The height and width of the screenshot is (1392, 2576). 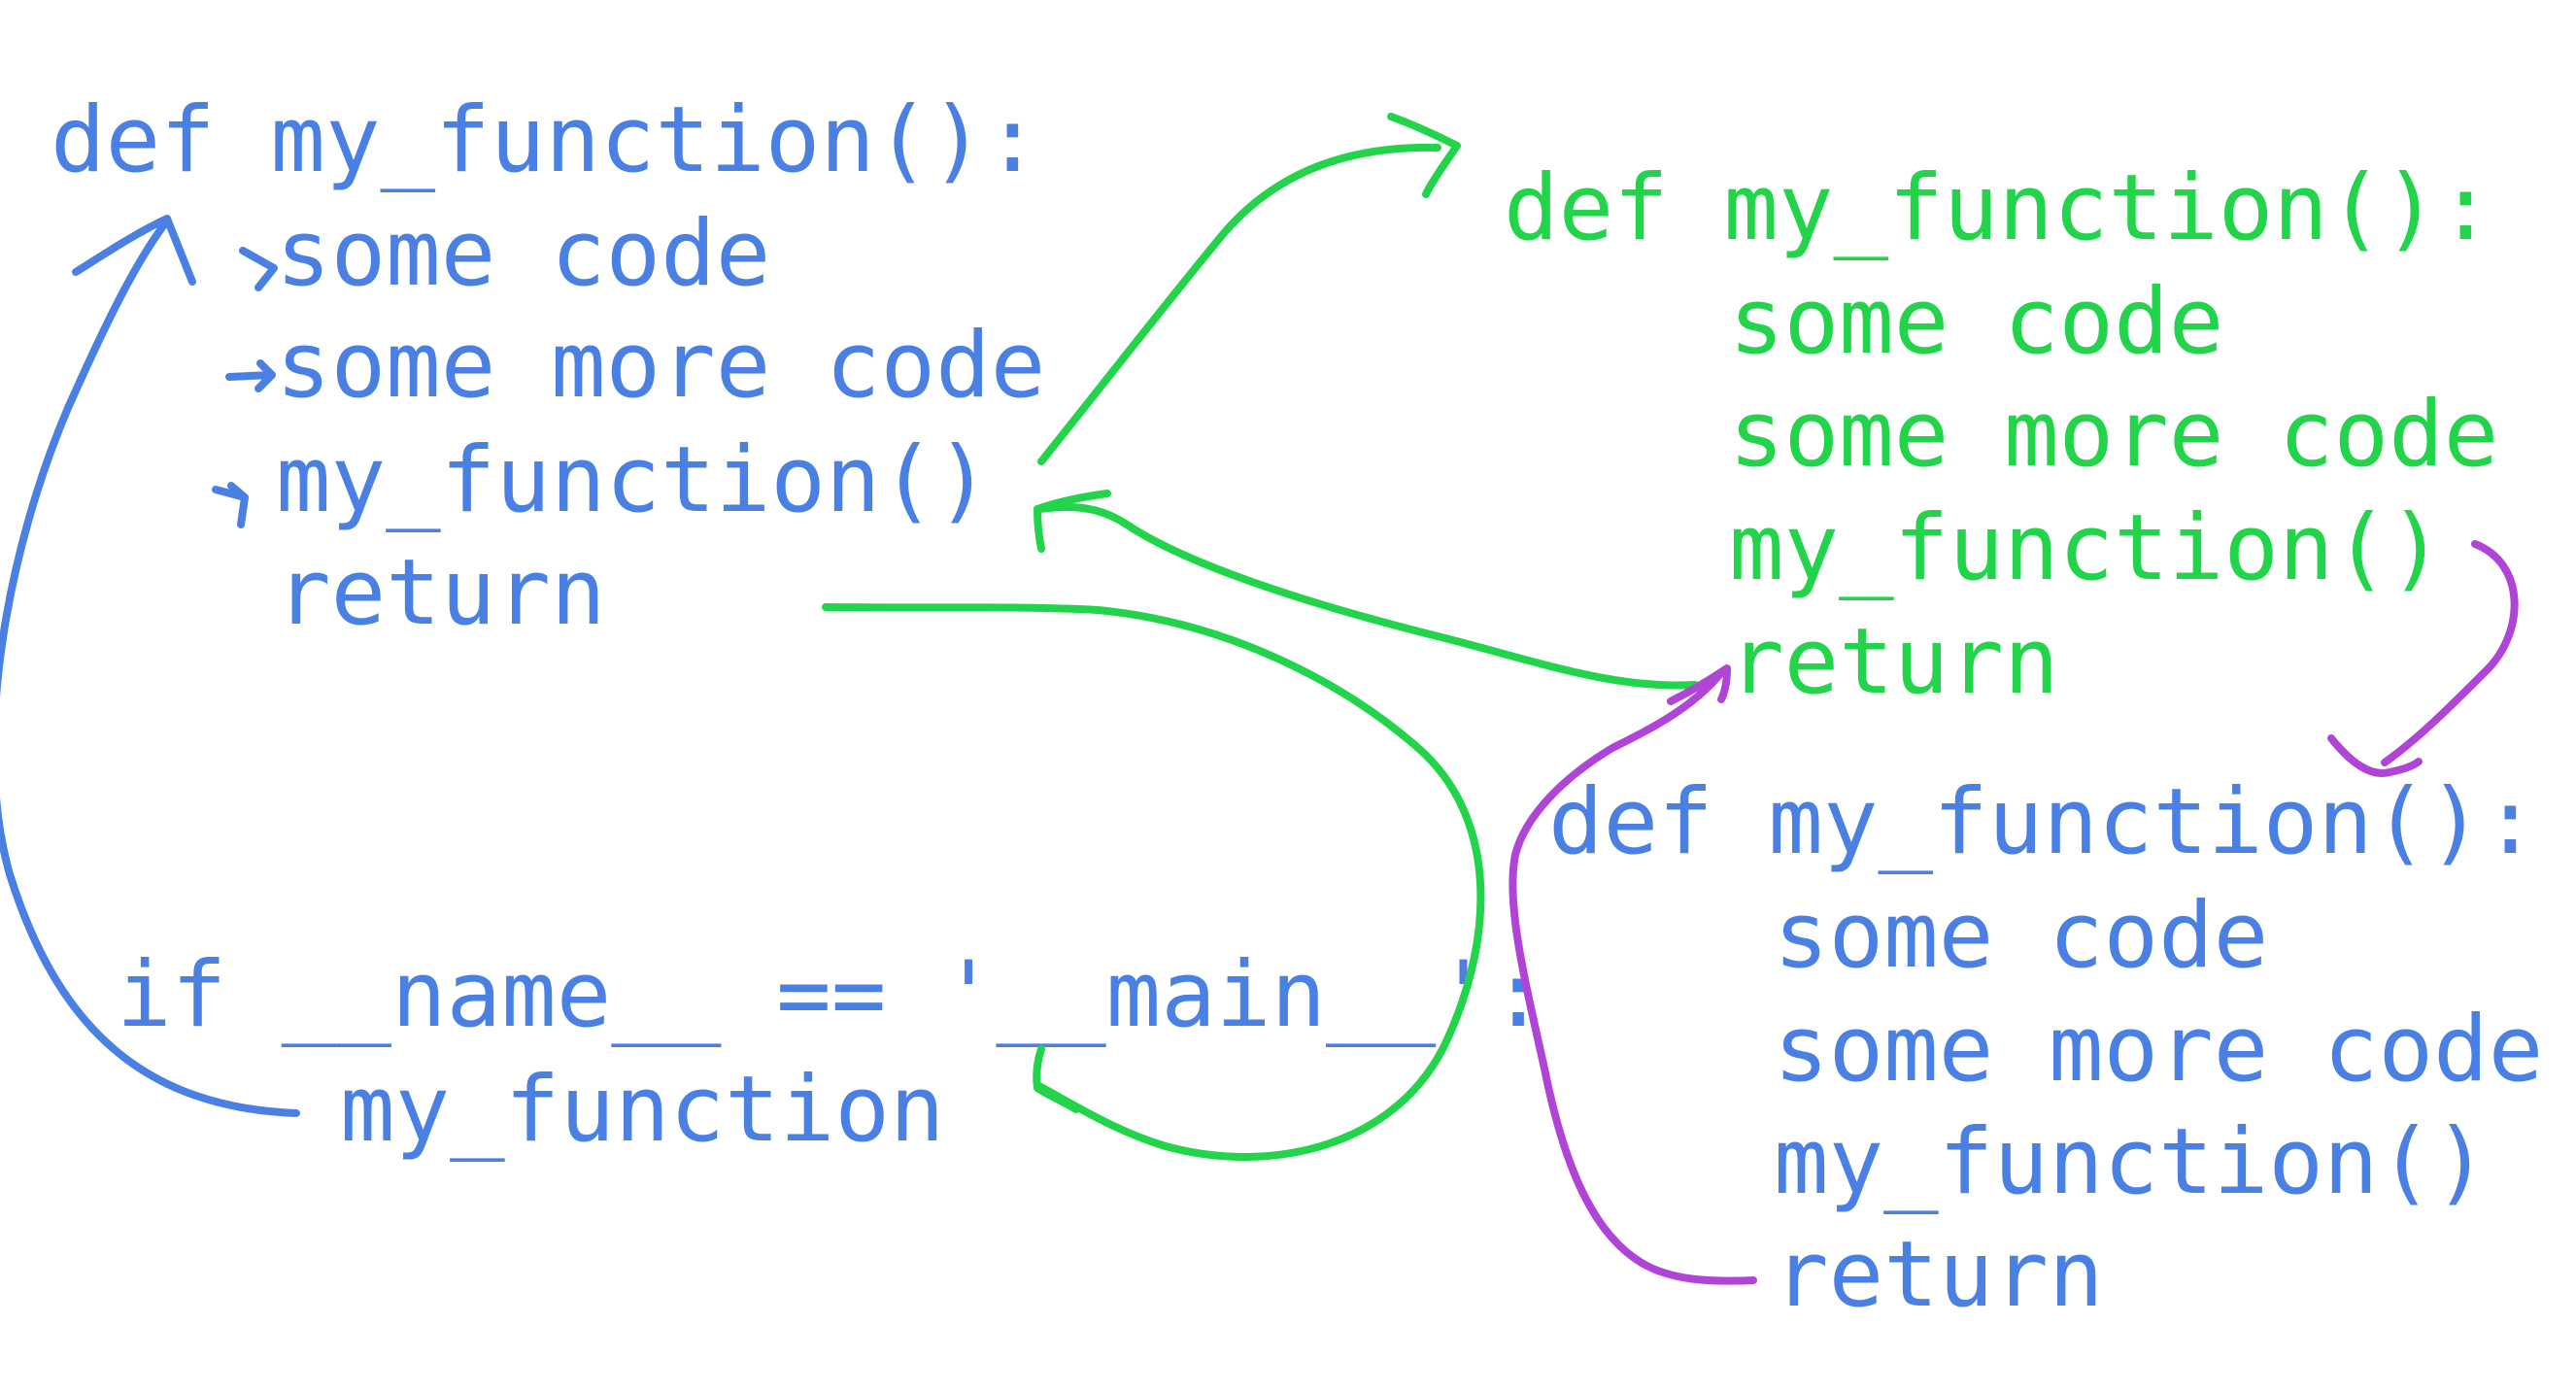 I want to click on arrow-recursive-call-2-head, so click(x=2375, y=756).